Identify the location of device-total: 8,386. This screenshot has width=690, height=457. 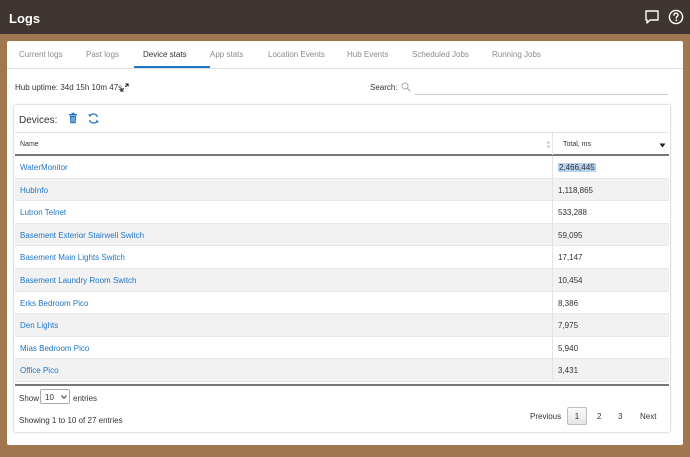
(568, 303).